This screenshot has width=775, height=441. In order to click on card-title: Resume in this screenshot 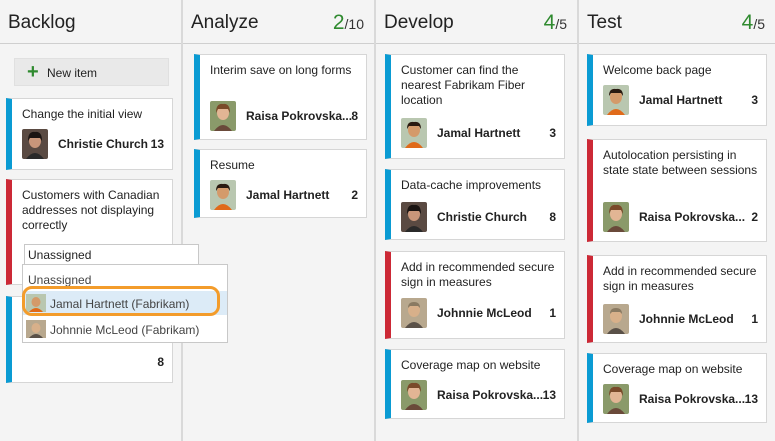, I will do `click(232, 165)`.